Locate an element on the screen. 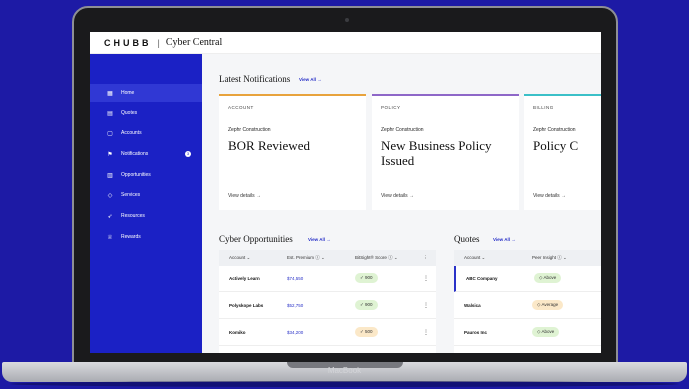 Image resolution: width=689 pixels, height=389 pixels. sidebar-item-label: Opportunities is located at coordinates (136, 175).